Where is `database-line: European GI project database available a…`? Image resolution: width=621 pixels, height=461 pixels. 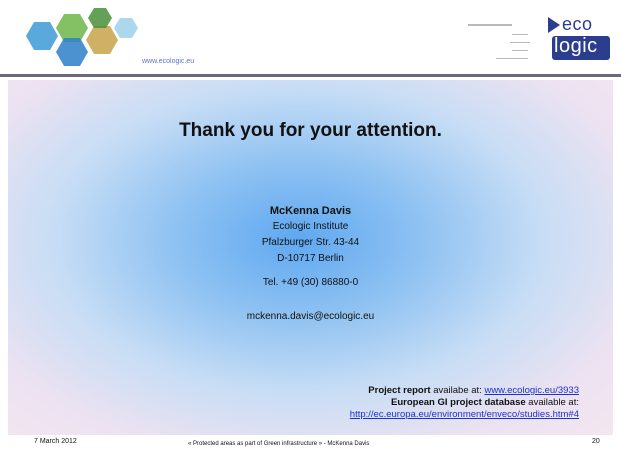
database-line: European GI project database available a… is located at coordinates (464, 403).